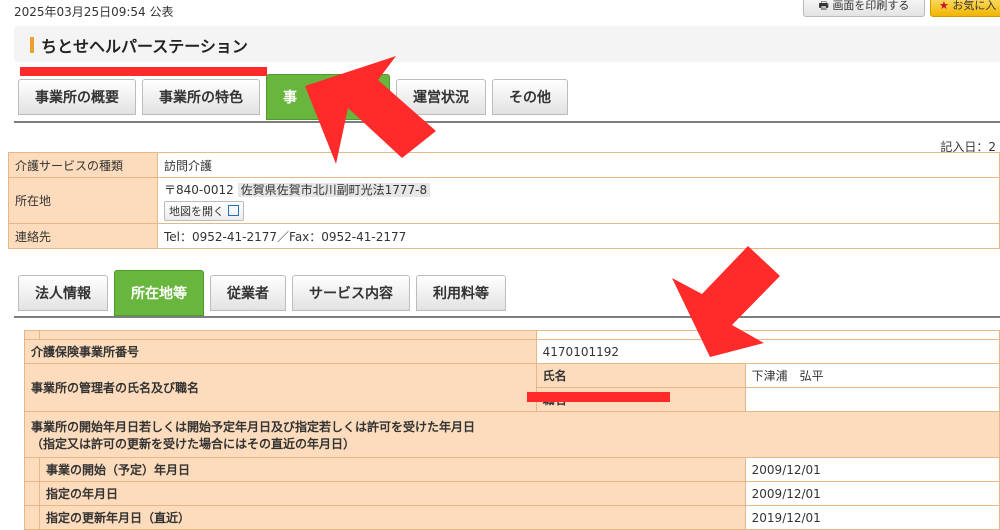  I want to click on designation-date-value: 2009/12/01, so click(872, 493).